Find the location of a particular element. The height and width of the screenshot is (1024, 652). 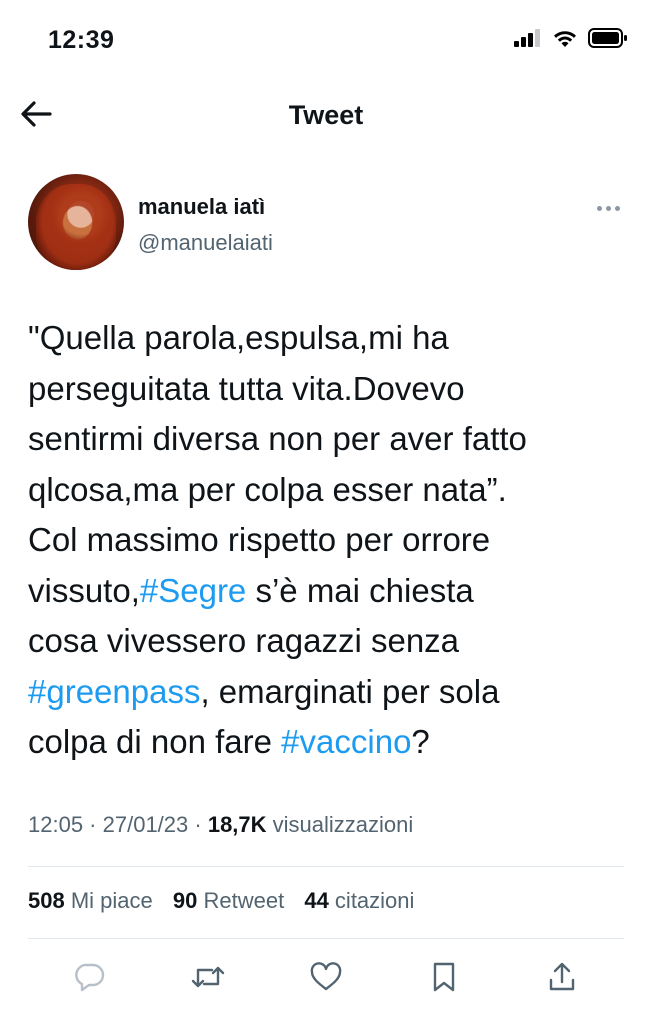

nav-bar: Tweet is located at coordinates (326, 116).